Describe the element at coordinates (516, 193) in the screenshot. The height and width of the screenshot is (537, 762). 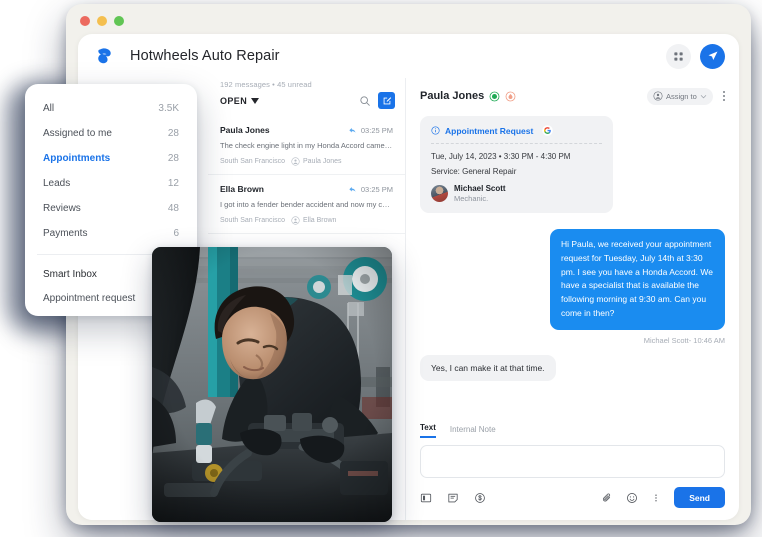
I see `appointment-assigned-person: Michael Scott Mechanic.` at that location.